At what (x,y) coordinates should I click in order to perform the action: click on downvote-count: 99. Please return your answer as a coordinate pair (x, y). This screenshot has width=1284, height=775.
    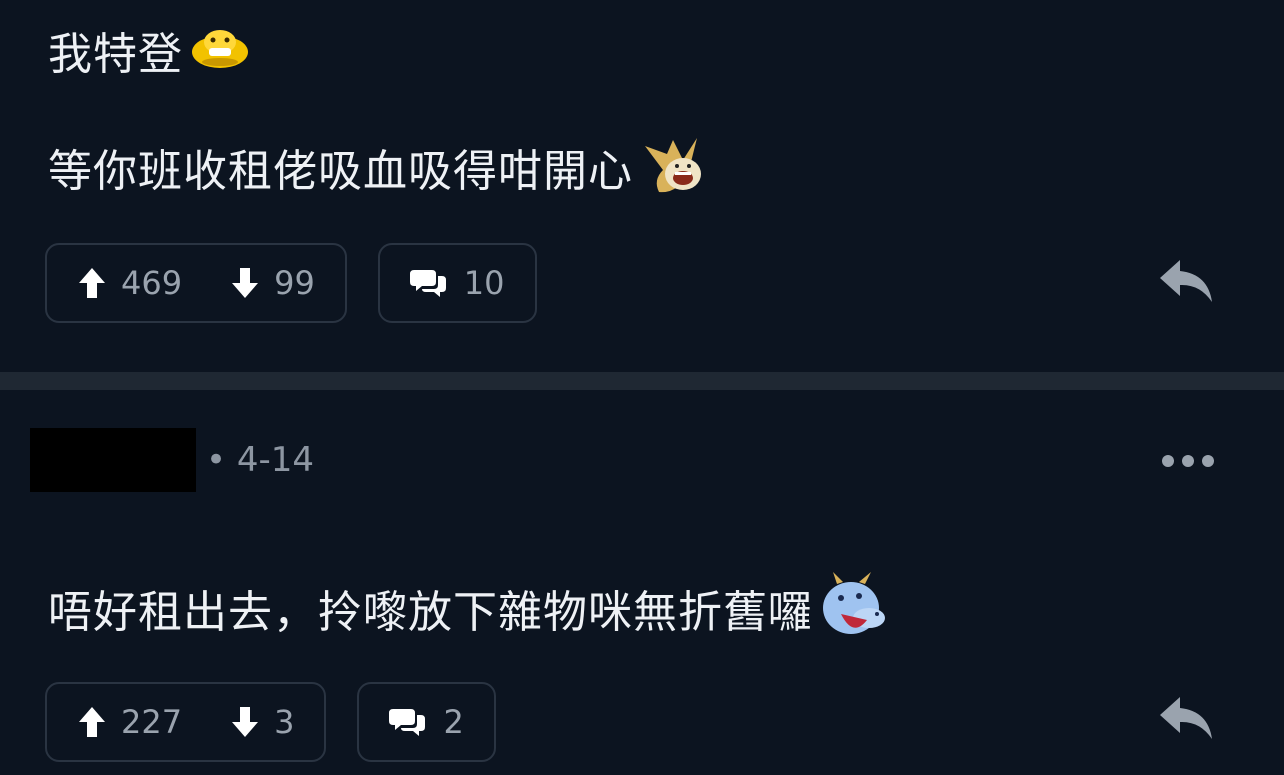
    Looking at the image, I should click on (294, 283).